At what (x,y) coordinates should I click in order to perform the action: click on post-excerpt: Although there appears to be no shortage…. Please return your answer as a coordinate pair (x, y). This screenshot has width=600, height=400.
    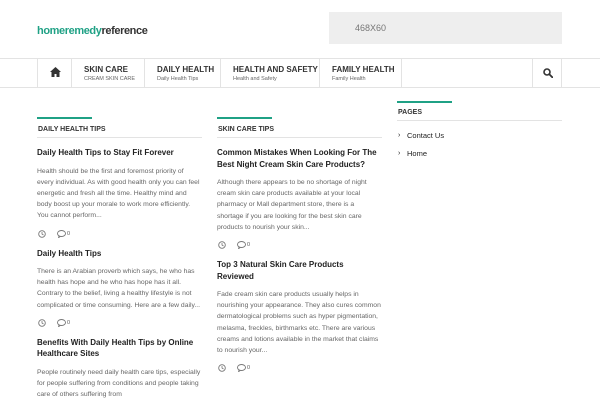
    Looking at the image, I should click on (292, 205).